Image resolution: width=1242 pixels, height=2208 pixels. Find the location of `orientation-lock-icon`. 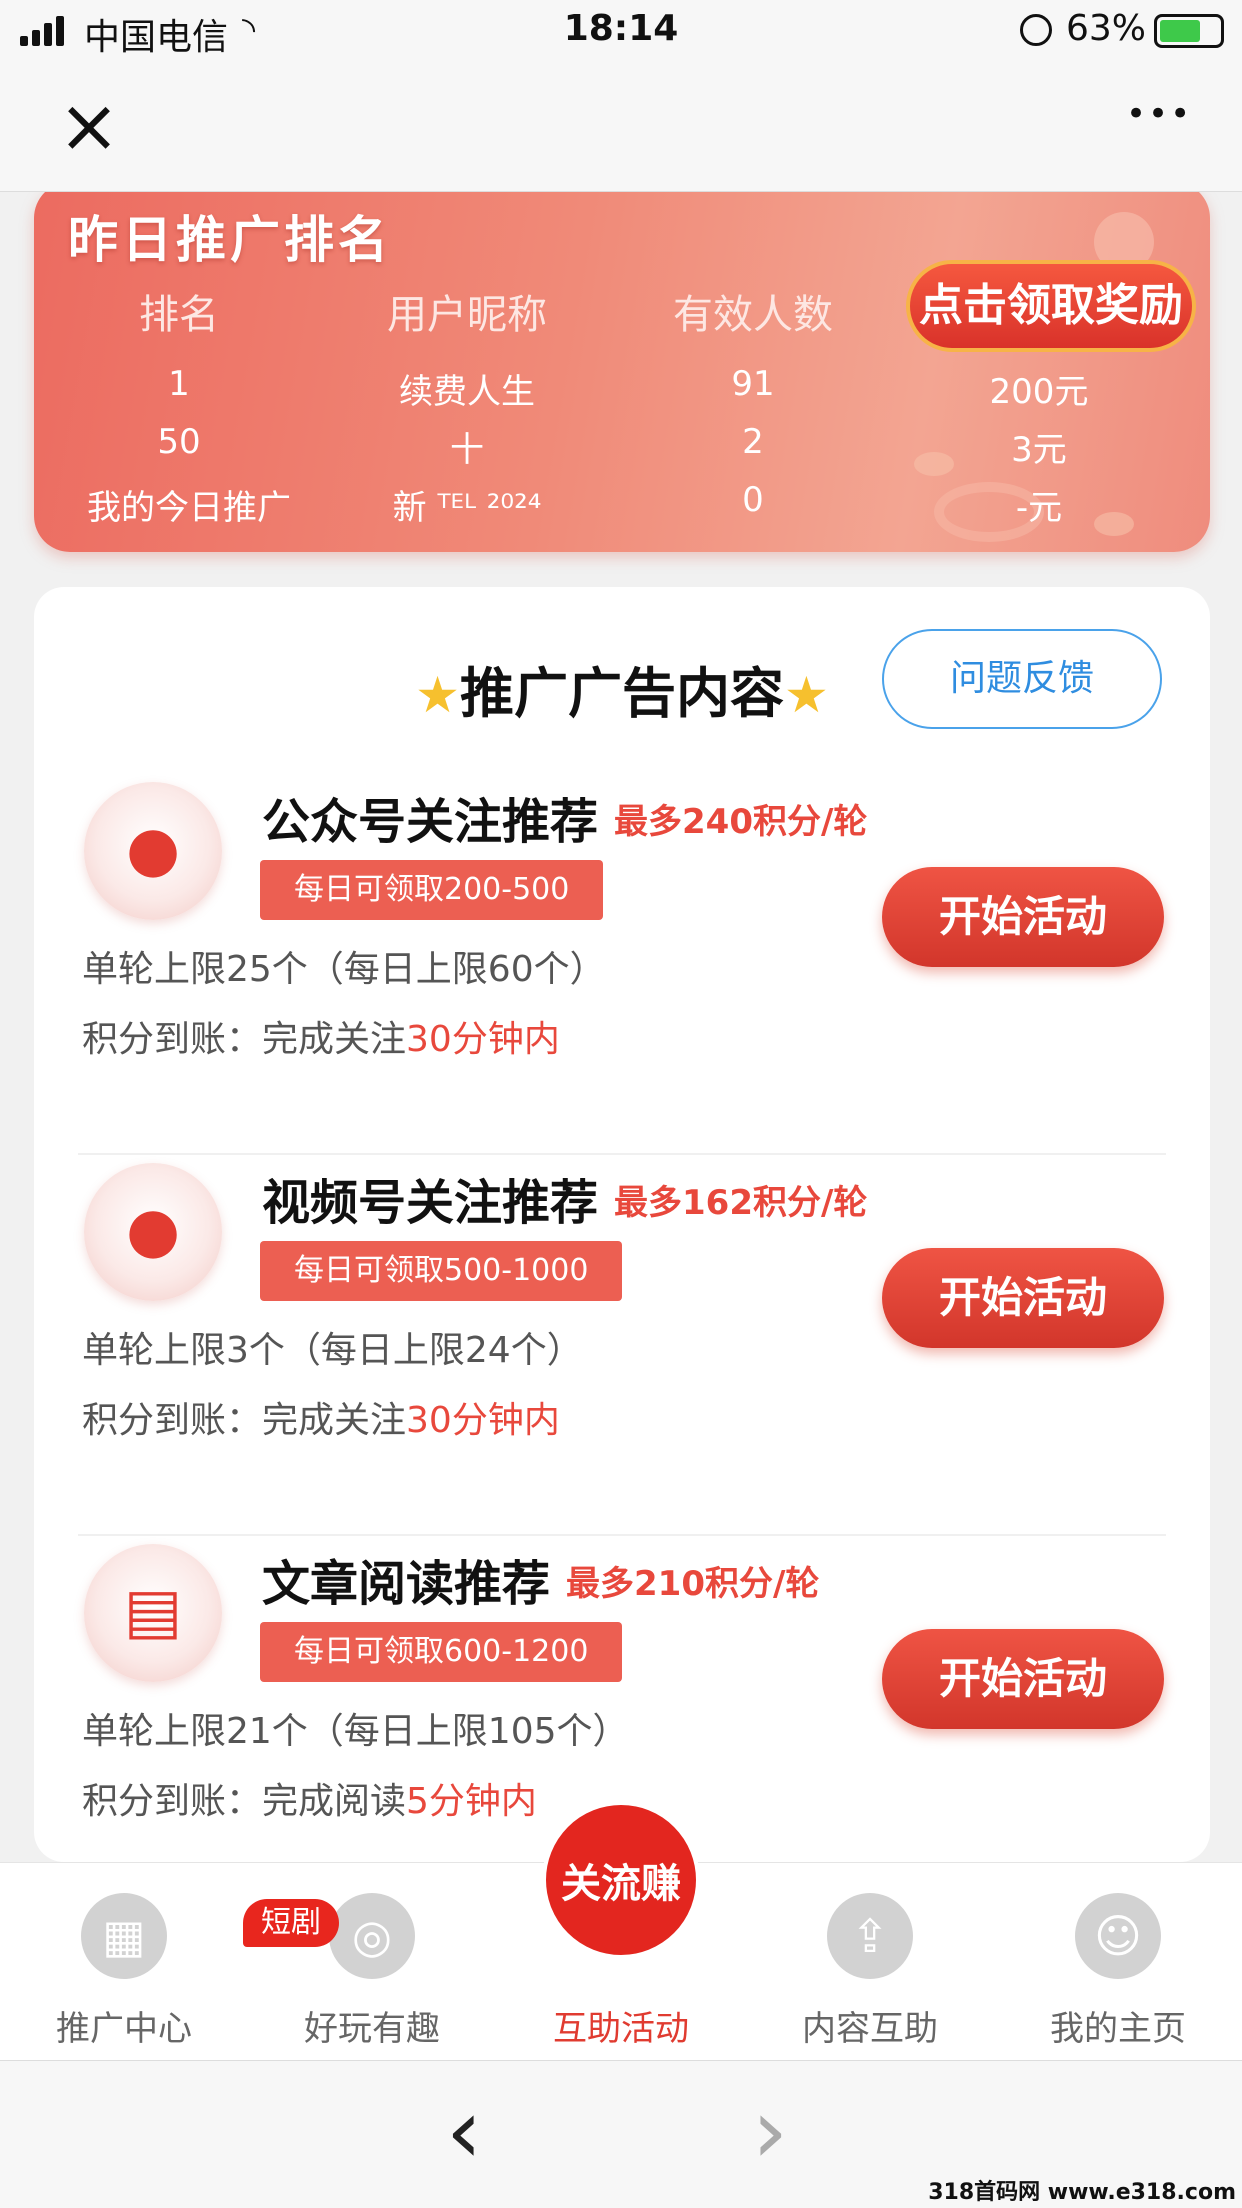

orientation-lock-icon is located at coordinates (1036, 30).